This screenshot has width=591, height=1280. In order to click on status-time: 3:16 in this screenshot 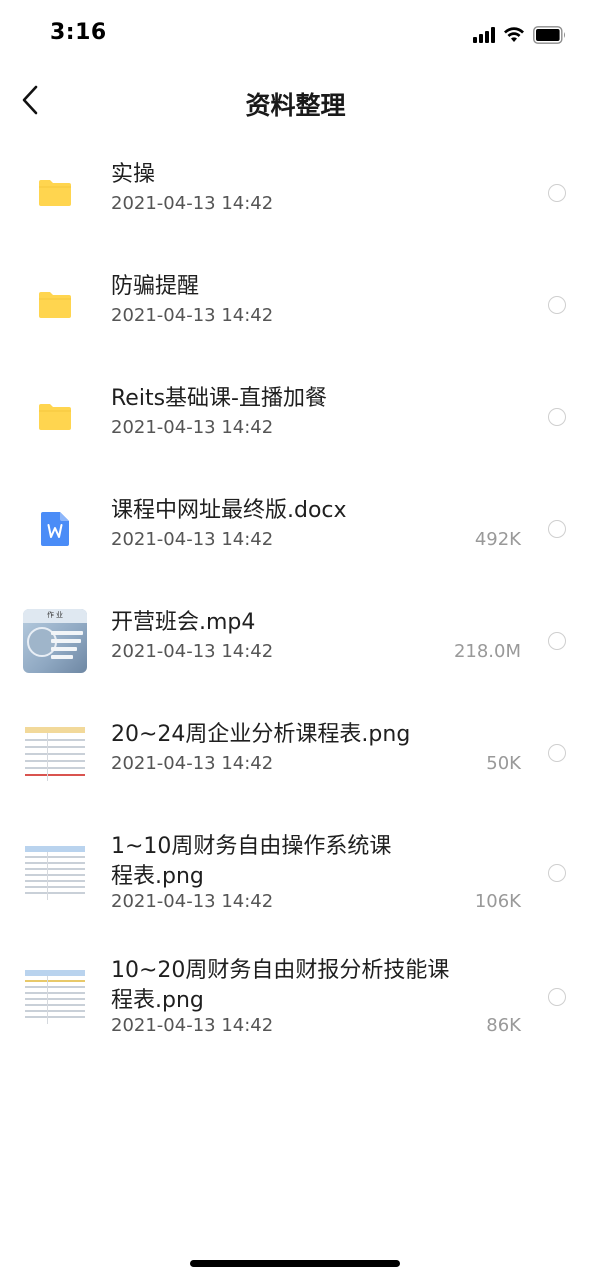, I will do `click(78, 32)`.